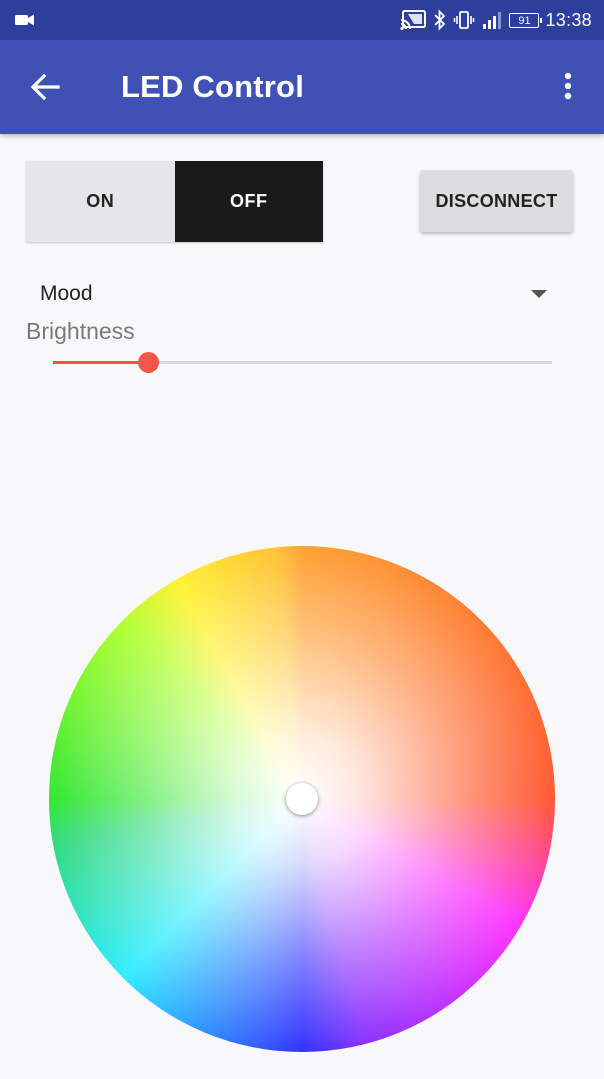  I want to click on brightness-slider, so click(302, 363).